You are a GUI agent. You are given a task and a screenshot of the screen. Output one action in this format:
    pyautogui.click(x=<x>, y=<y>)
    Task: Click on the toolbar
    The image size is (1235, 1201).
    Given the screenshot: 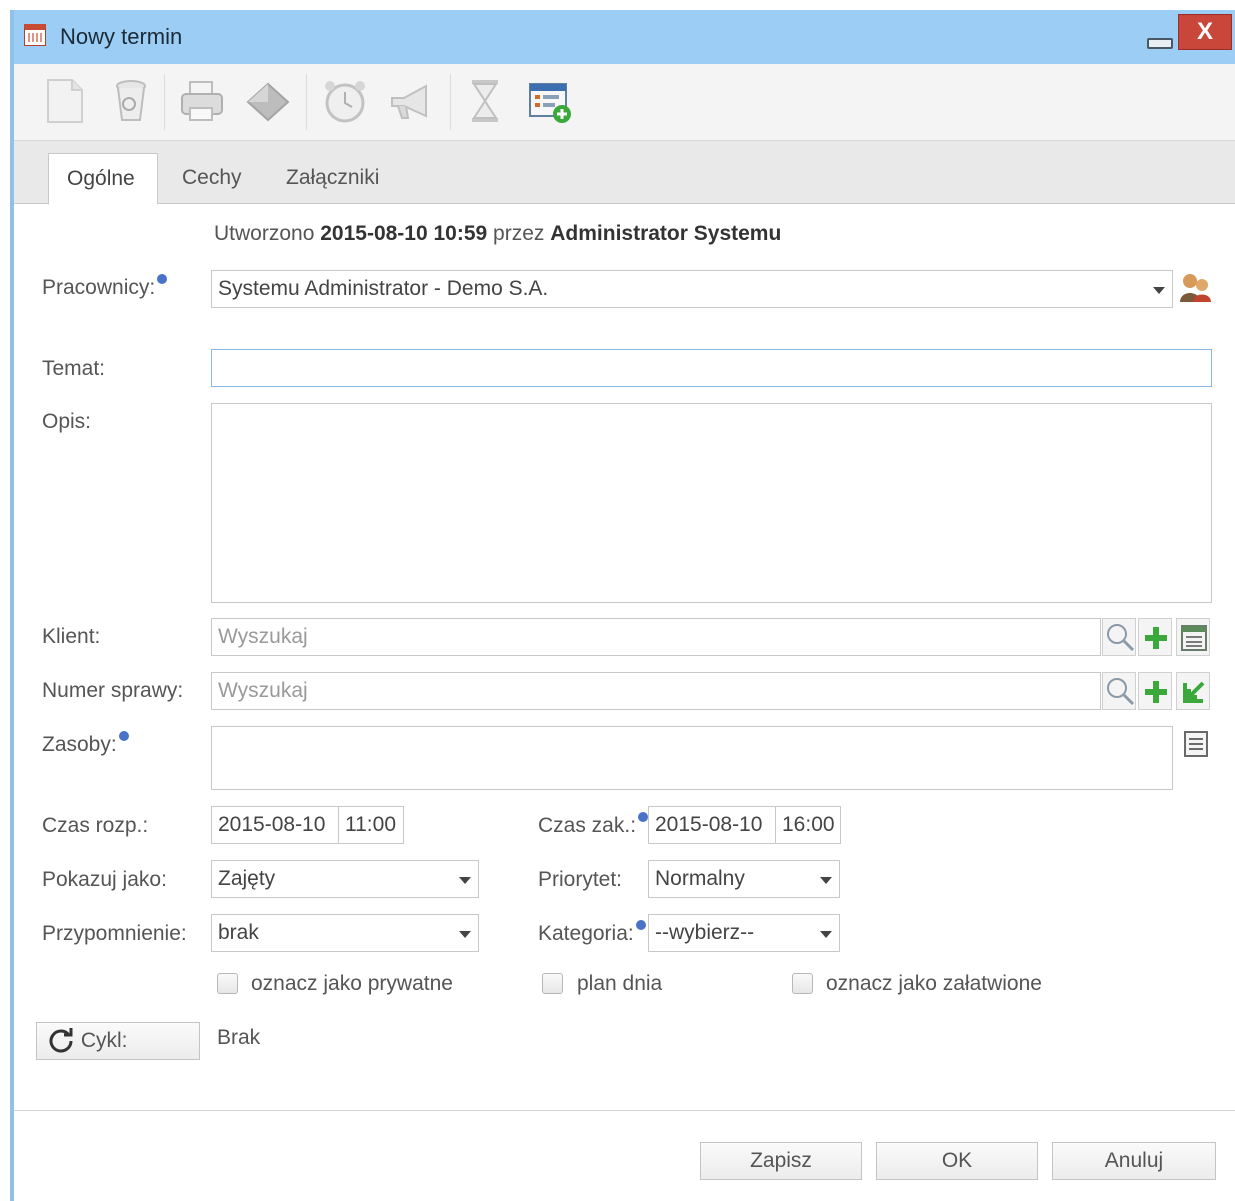 What is the action you would take?
    pyautogui.click(x=624, y=102)
    